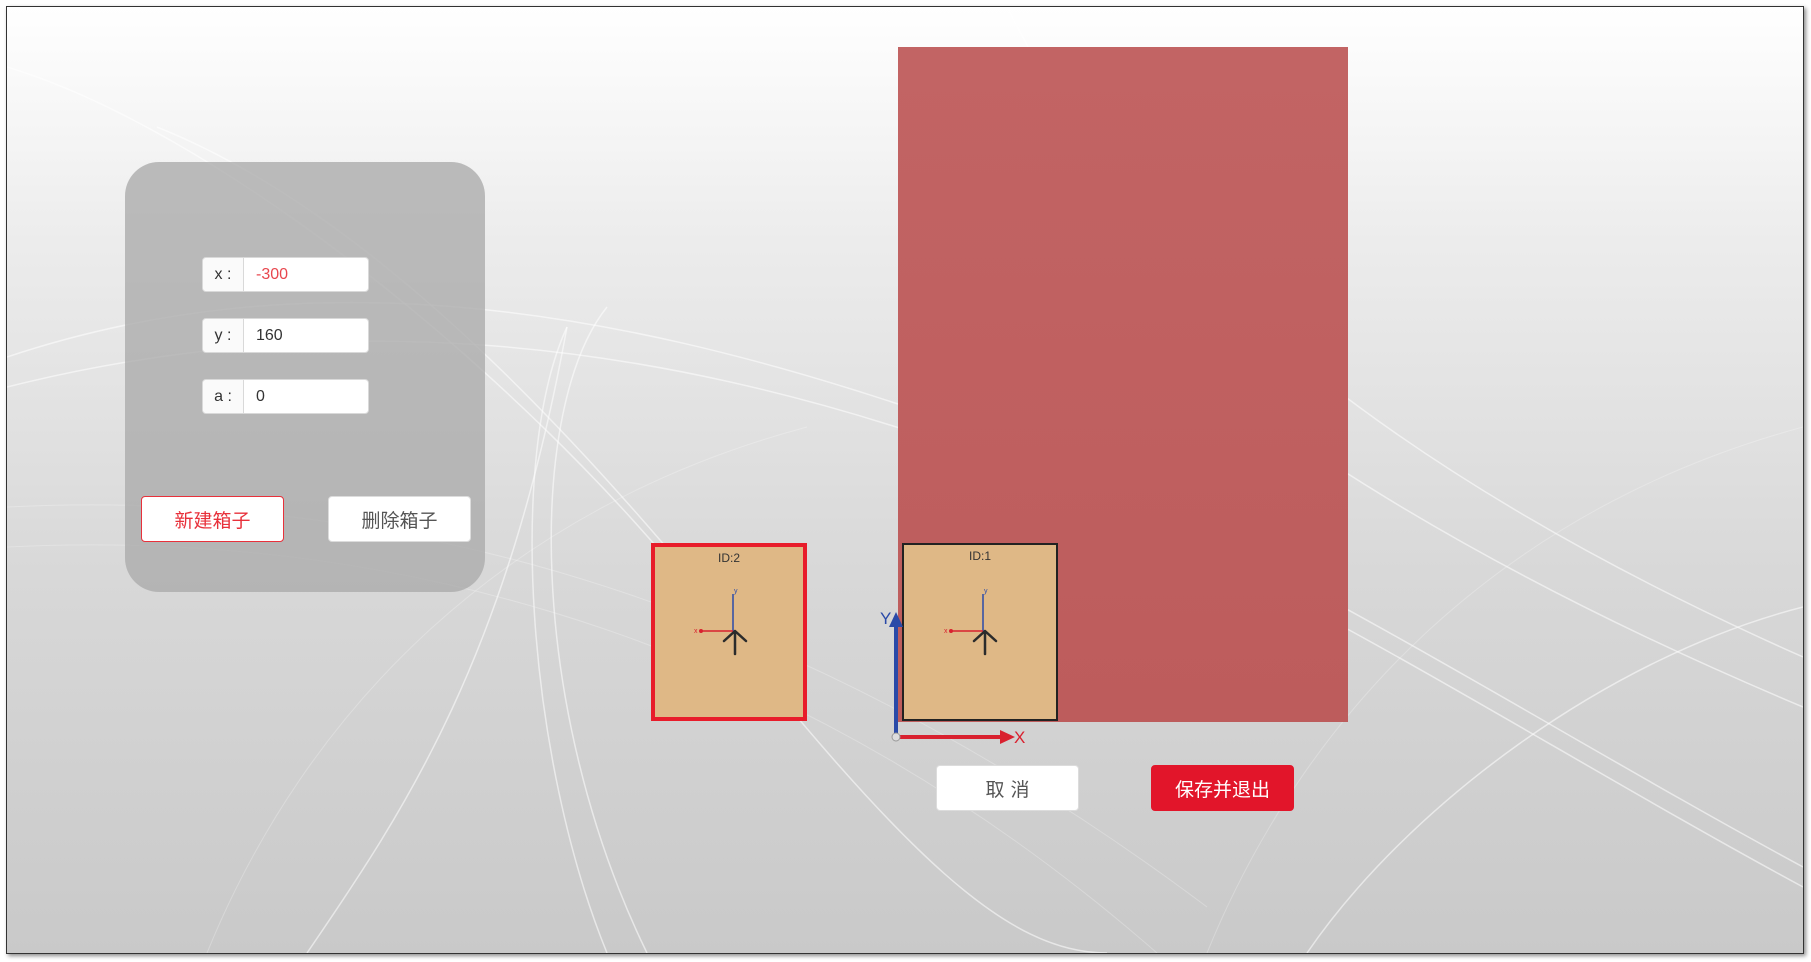 This screenshot has height=962, width=1811. Describe the element at coordinates (223, 274) in the screenshot. I see `x-field-label: x :` at that location.